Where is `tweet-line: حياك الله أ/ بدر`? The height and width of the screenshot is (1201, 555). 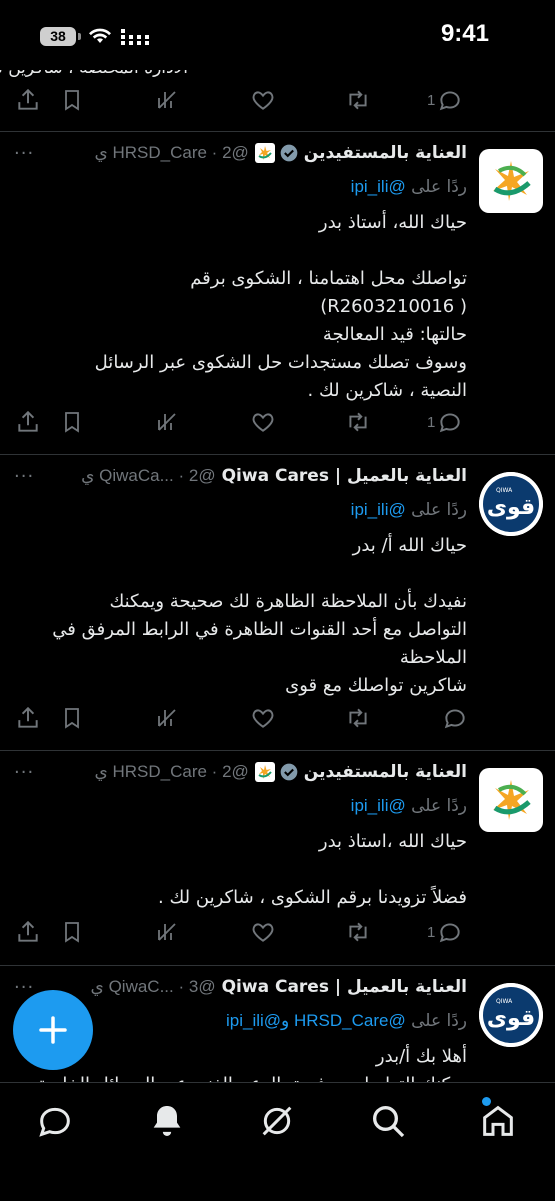
tweet-line: حياك الله أ/ بدر is located at coordinates (409, 545).